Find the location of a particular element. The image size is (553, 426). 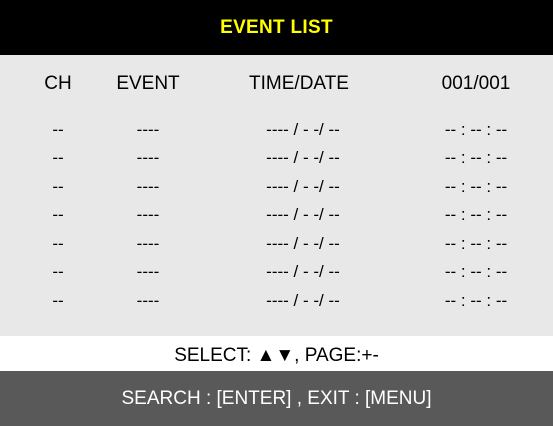

select-hint: SELECT: ▲▼, PAGE:+- is located at coordinates (276, 355).